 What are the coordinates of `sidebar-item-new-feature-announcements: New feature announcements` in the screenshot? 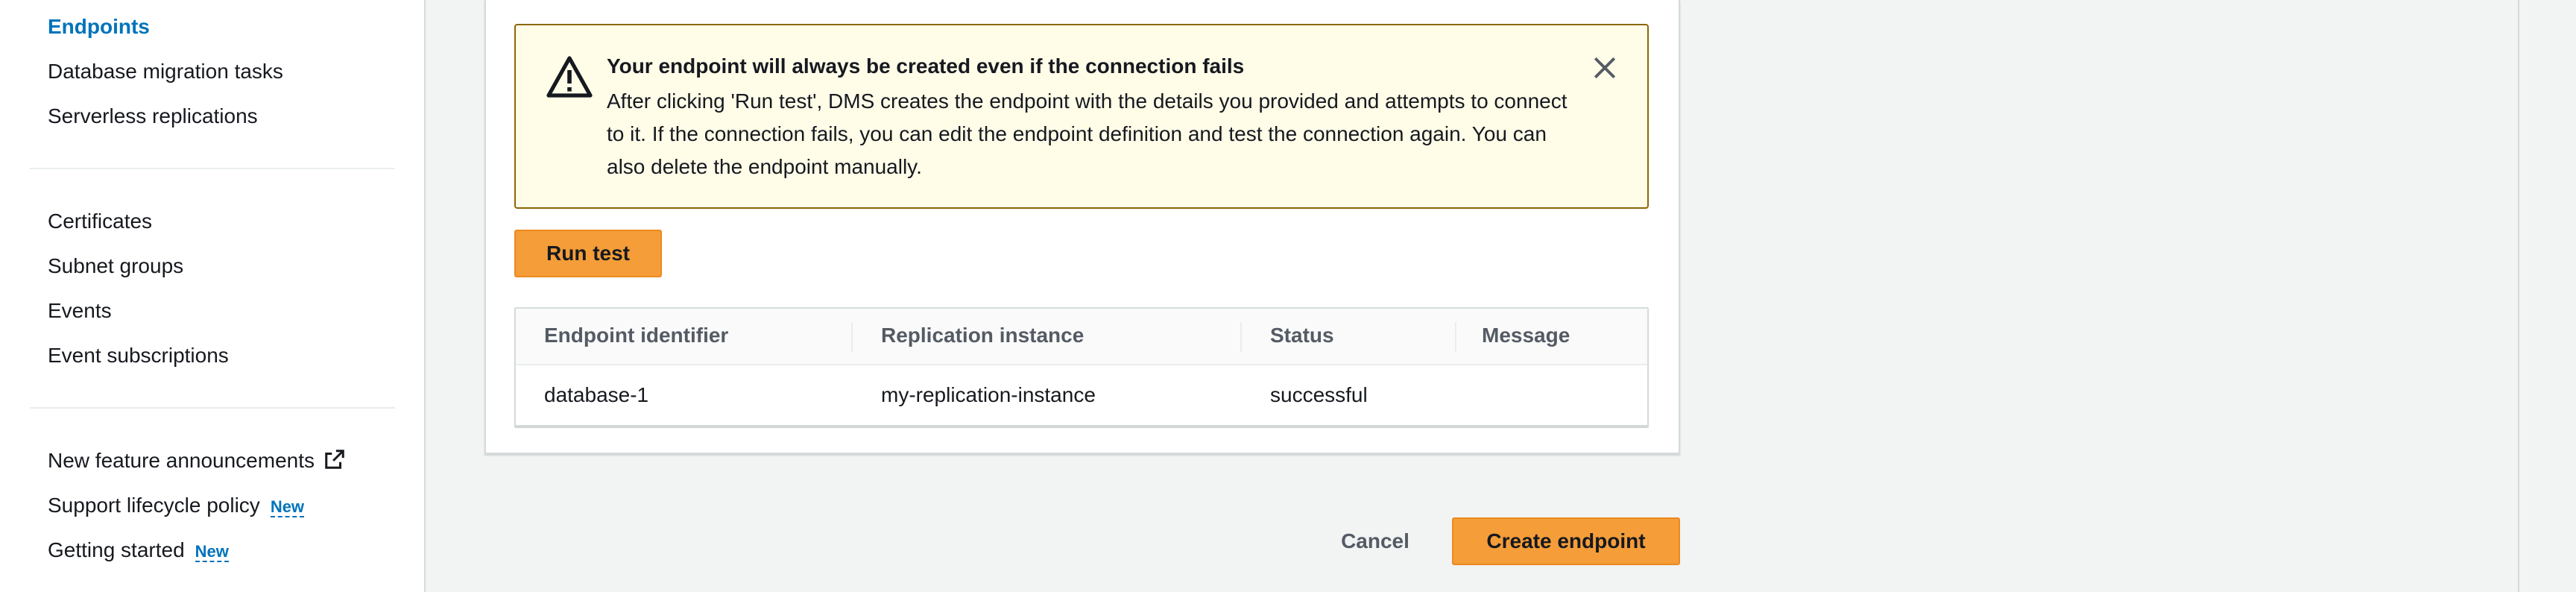 It's located at (197, 462).